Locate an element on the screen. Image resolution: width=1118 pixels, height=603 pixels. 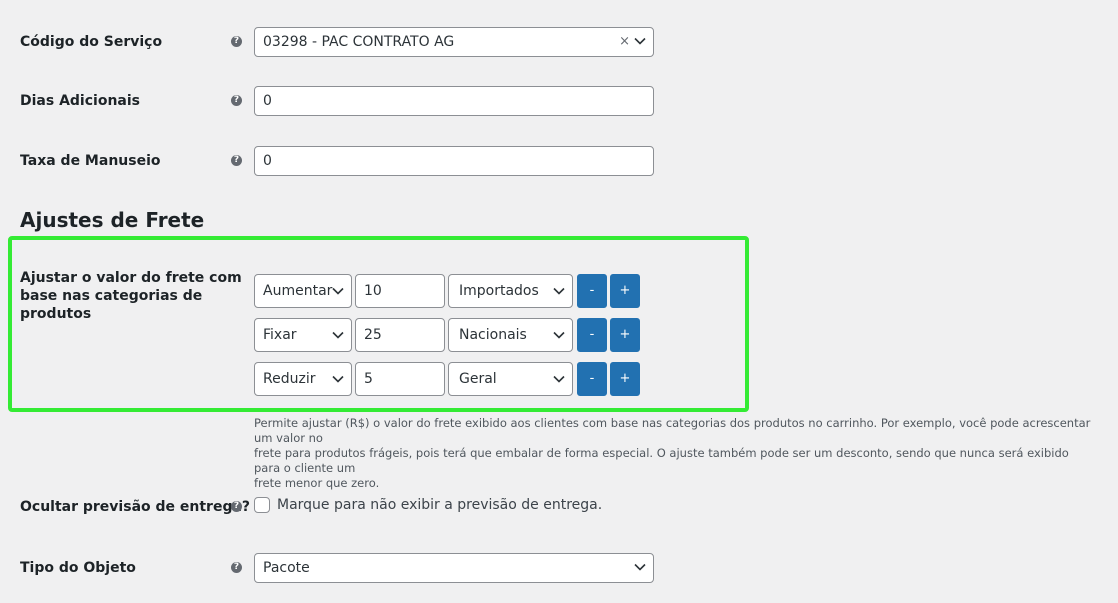
codigo-servico-value: 03298 - PAC CONTRATO AG is located at coordinates (359, 42).